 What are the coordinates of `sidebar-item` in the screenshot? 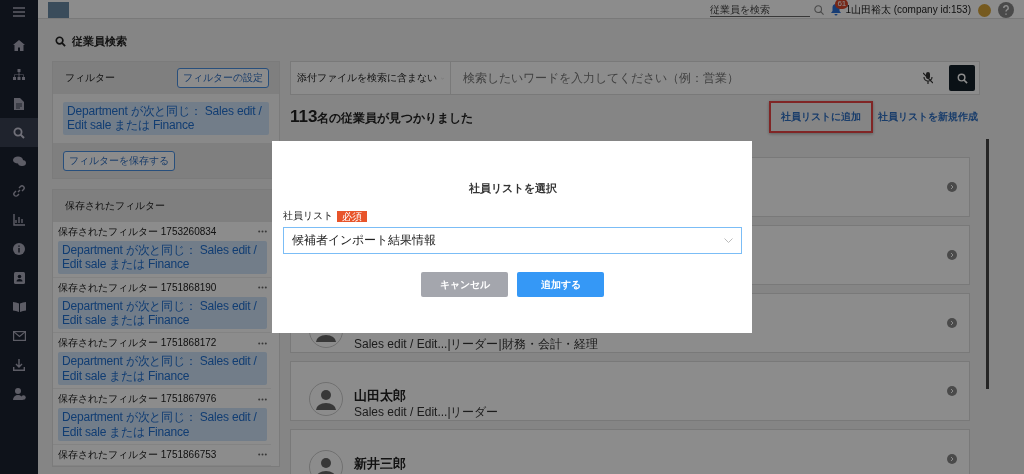 It's located at (19, 132).